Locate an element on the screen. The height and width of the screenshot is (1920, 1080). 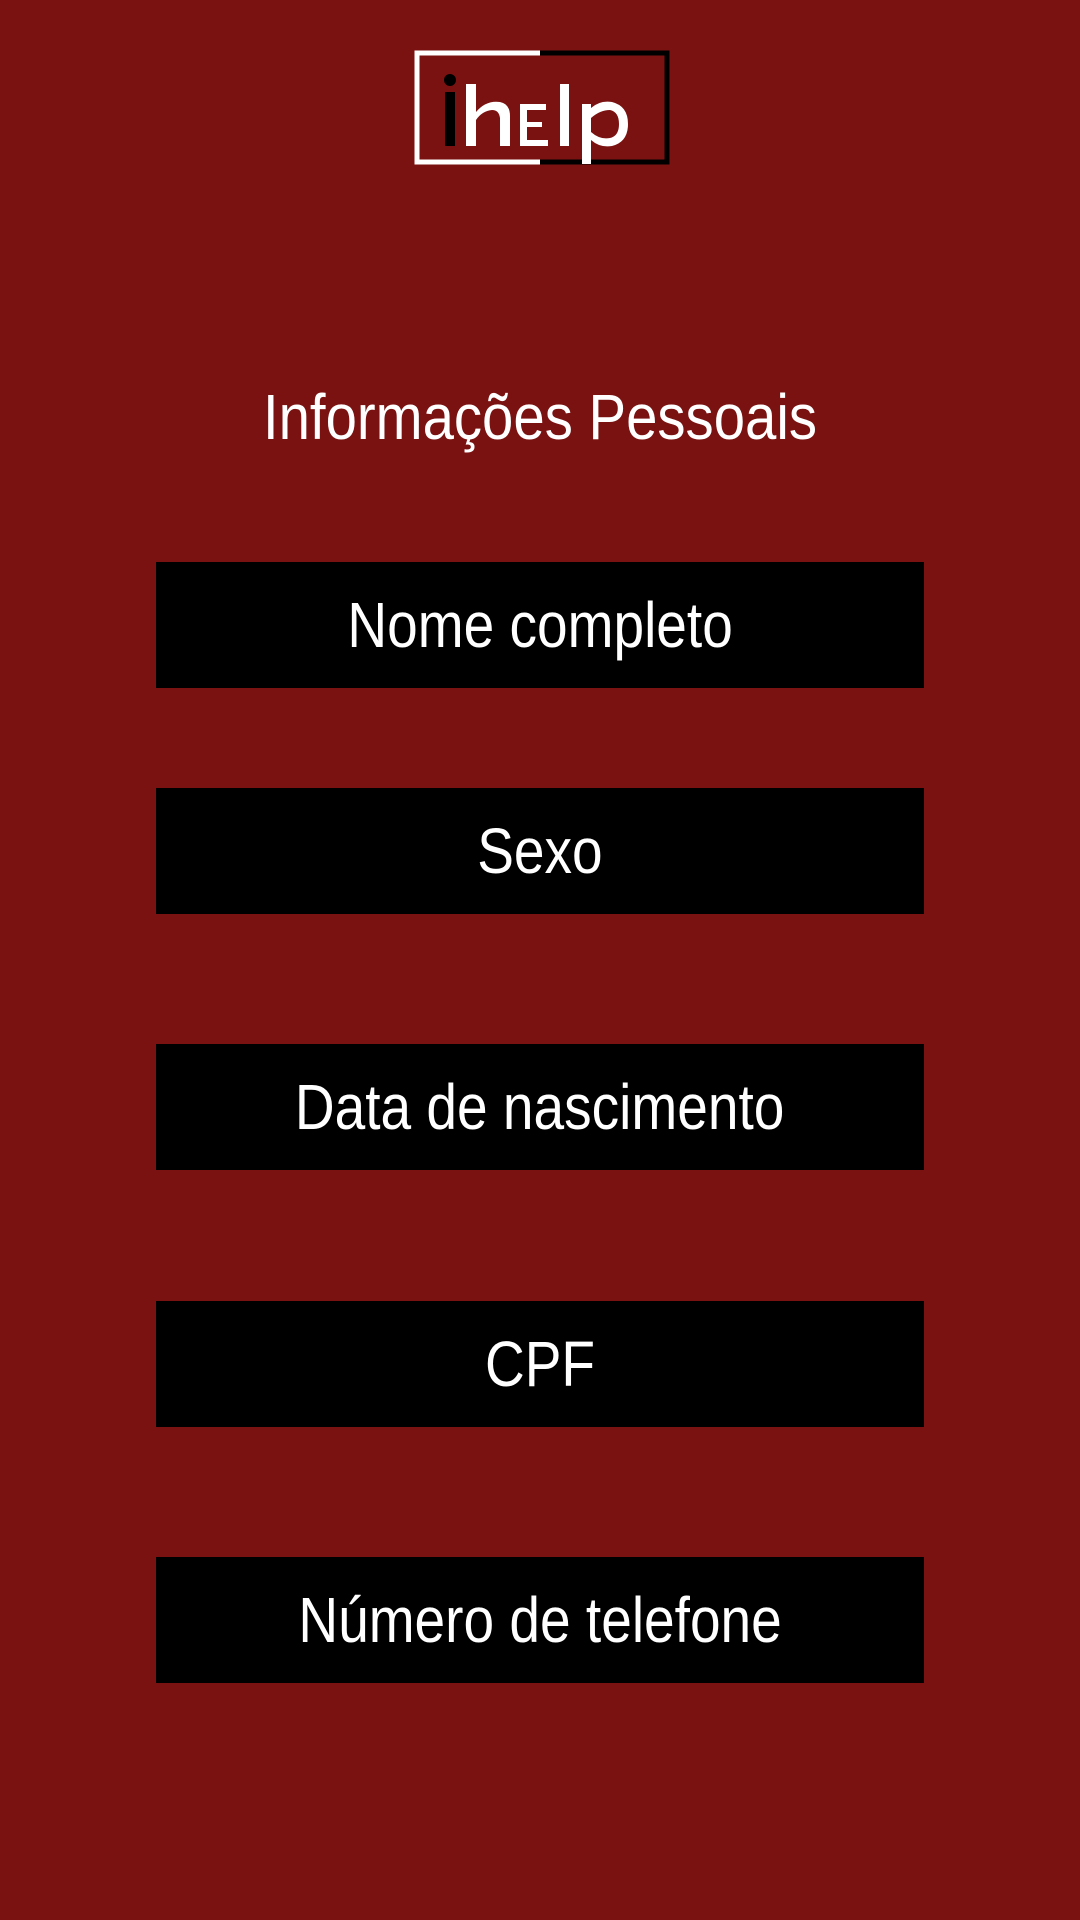
birth-date-field: Data de nascimento is located at coordinates (540, 1107).